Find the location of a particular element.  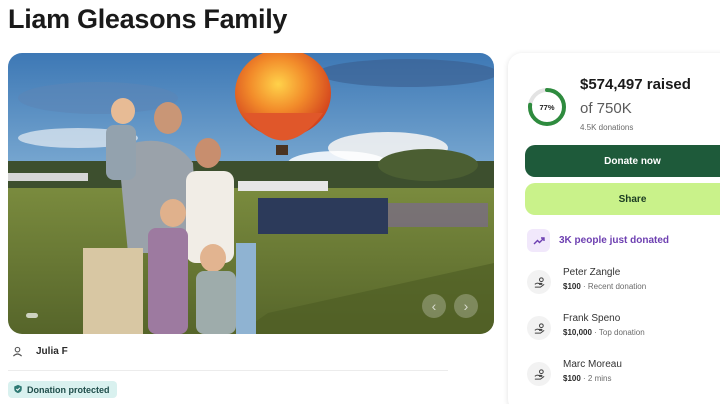

progress-percent: 77% is located at coordinates (547, 107).